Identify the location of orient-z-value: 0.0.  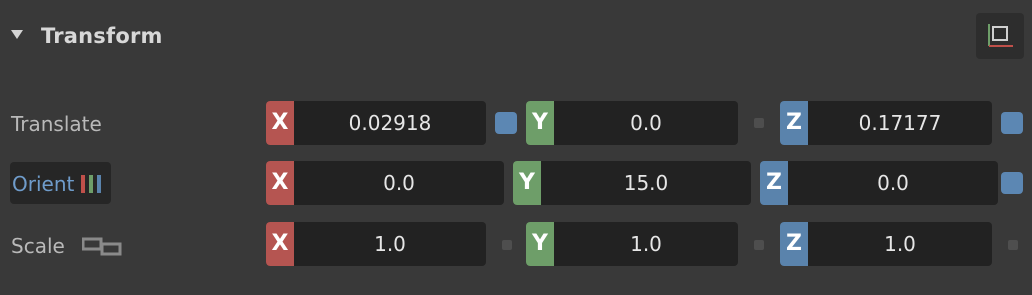
(893, 183).